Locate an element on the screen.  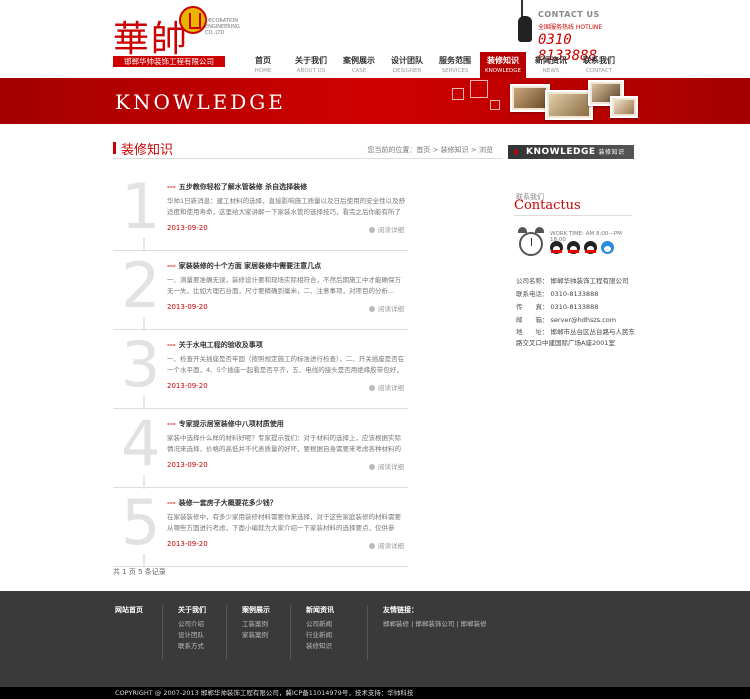
hotline-label: 全国服务热线 HOTLINE is located at coordinates (570, 27).